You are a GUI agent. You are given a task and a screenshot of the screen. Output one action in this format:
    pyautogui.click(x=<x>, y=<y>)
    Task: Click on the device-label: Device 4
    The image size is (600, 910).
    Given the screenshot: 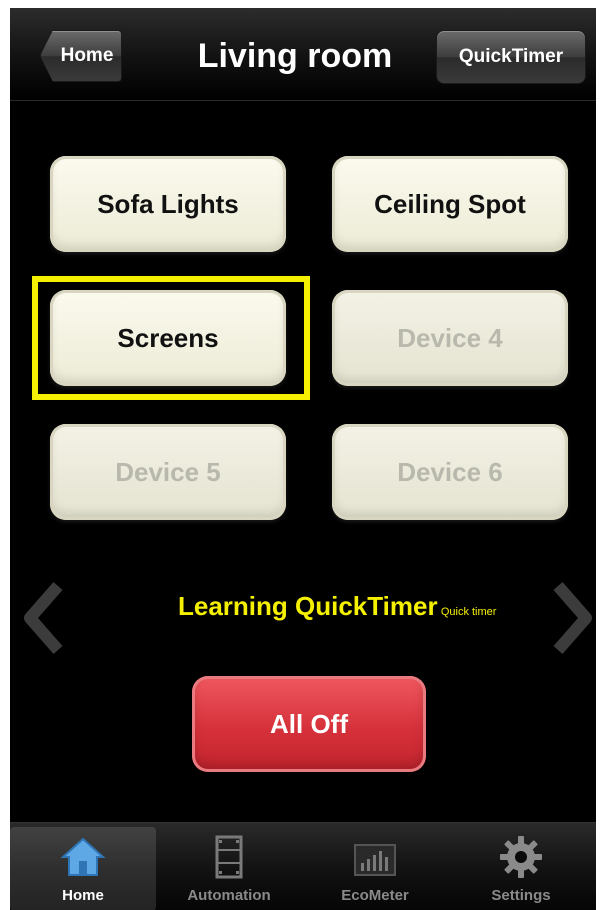 What is the action you would take?
    pyautogui.click(x=450, y=337)
    